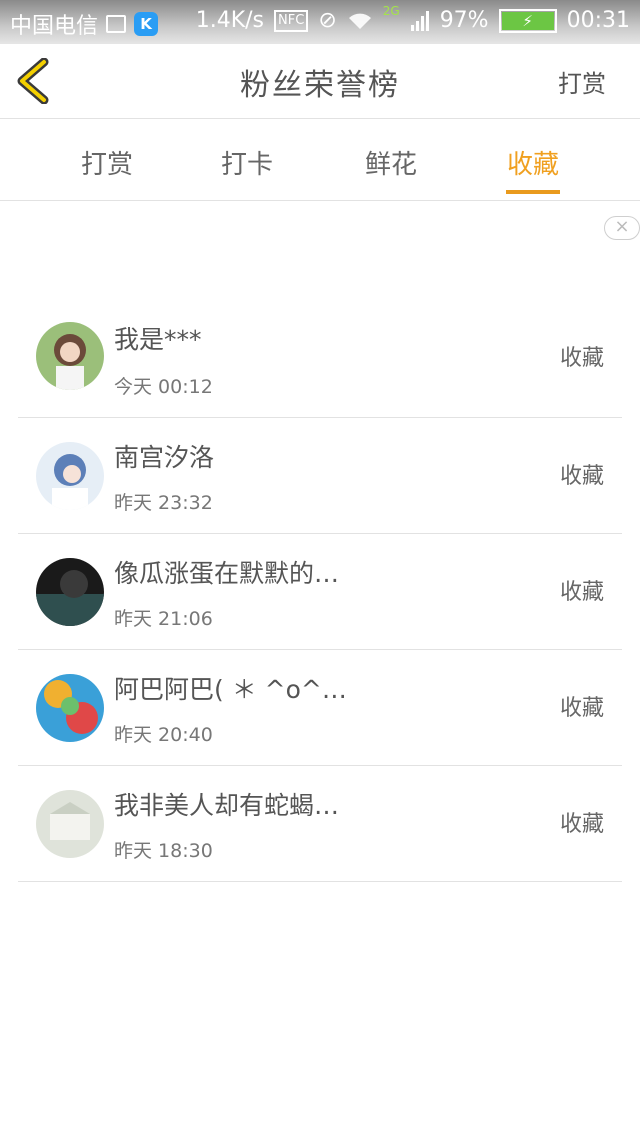  I want to click on list-item: 像瓜涨蛋在默默的… 昨天 21:06 收藏, so click(320, 592).